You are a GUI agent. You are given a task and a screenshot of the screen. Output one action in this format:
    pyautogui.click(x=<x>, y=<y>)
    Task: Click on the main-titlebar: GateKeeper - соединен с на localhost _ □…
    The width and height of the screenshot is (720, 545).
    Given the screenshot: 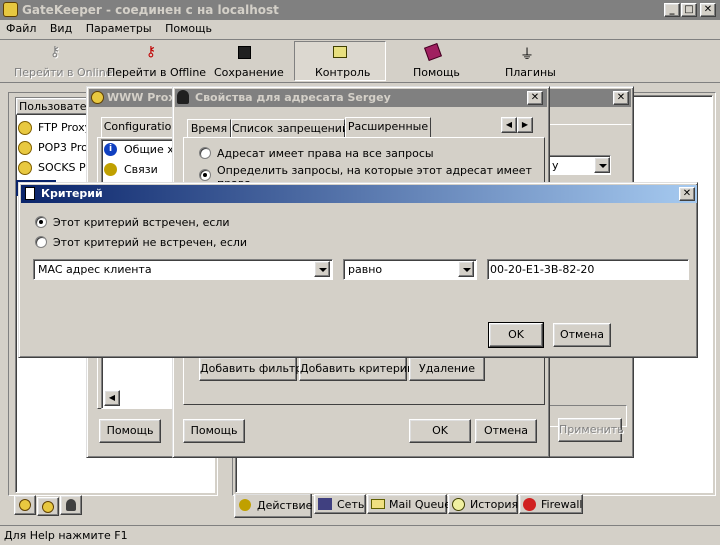 What is the action you would take?
    pyautogui.click(x=360, y=10)
    